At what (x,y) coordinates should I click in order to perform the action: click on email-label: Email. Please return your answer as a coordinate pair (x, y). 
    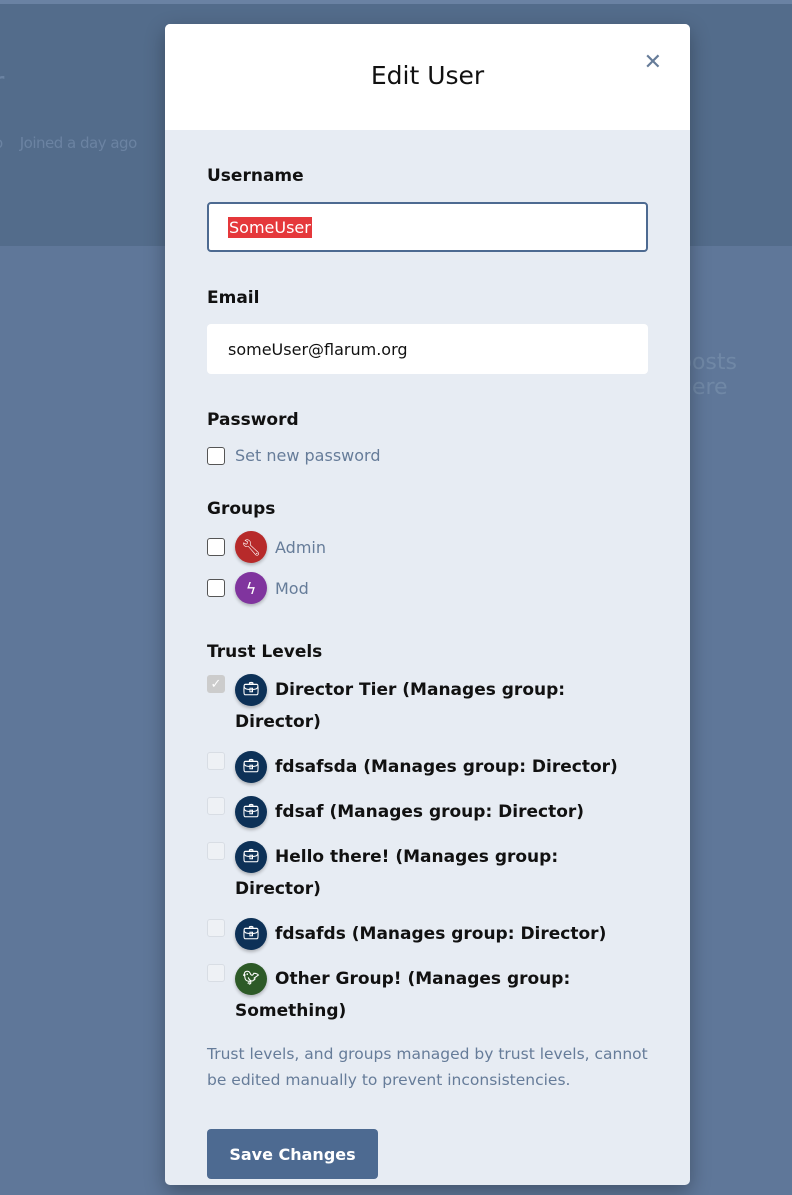
    Looking at the image, I should click on (233, 298).